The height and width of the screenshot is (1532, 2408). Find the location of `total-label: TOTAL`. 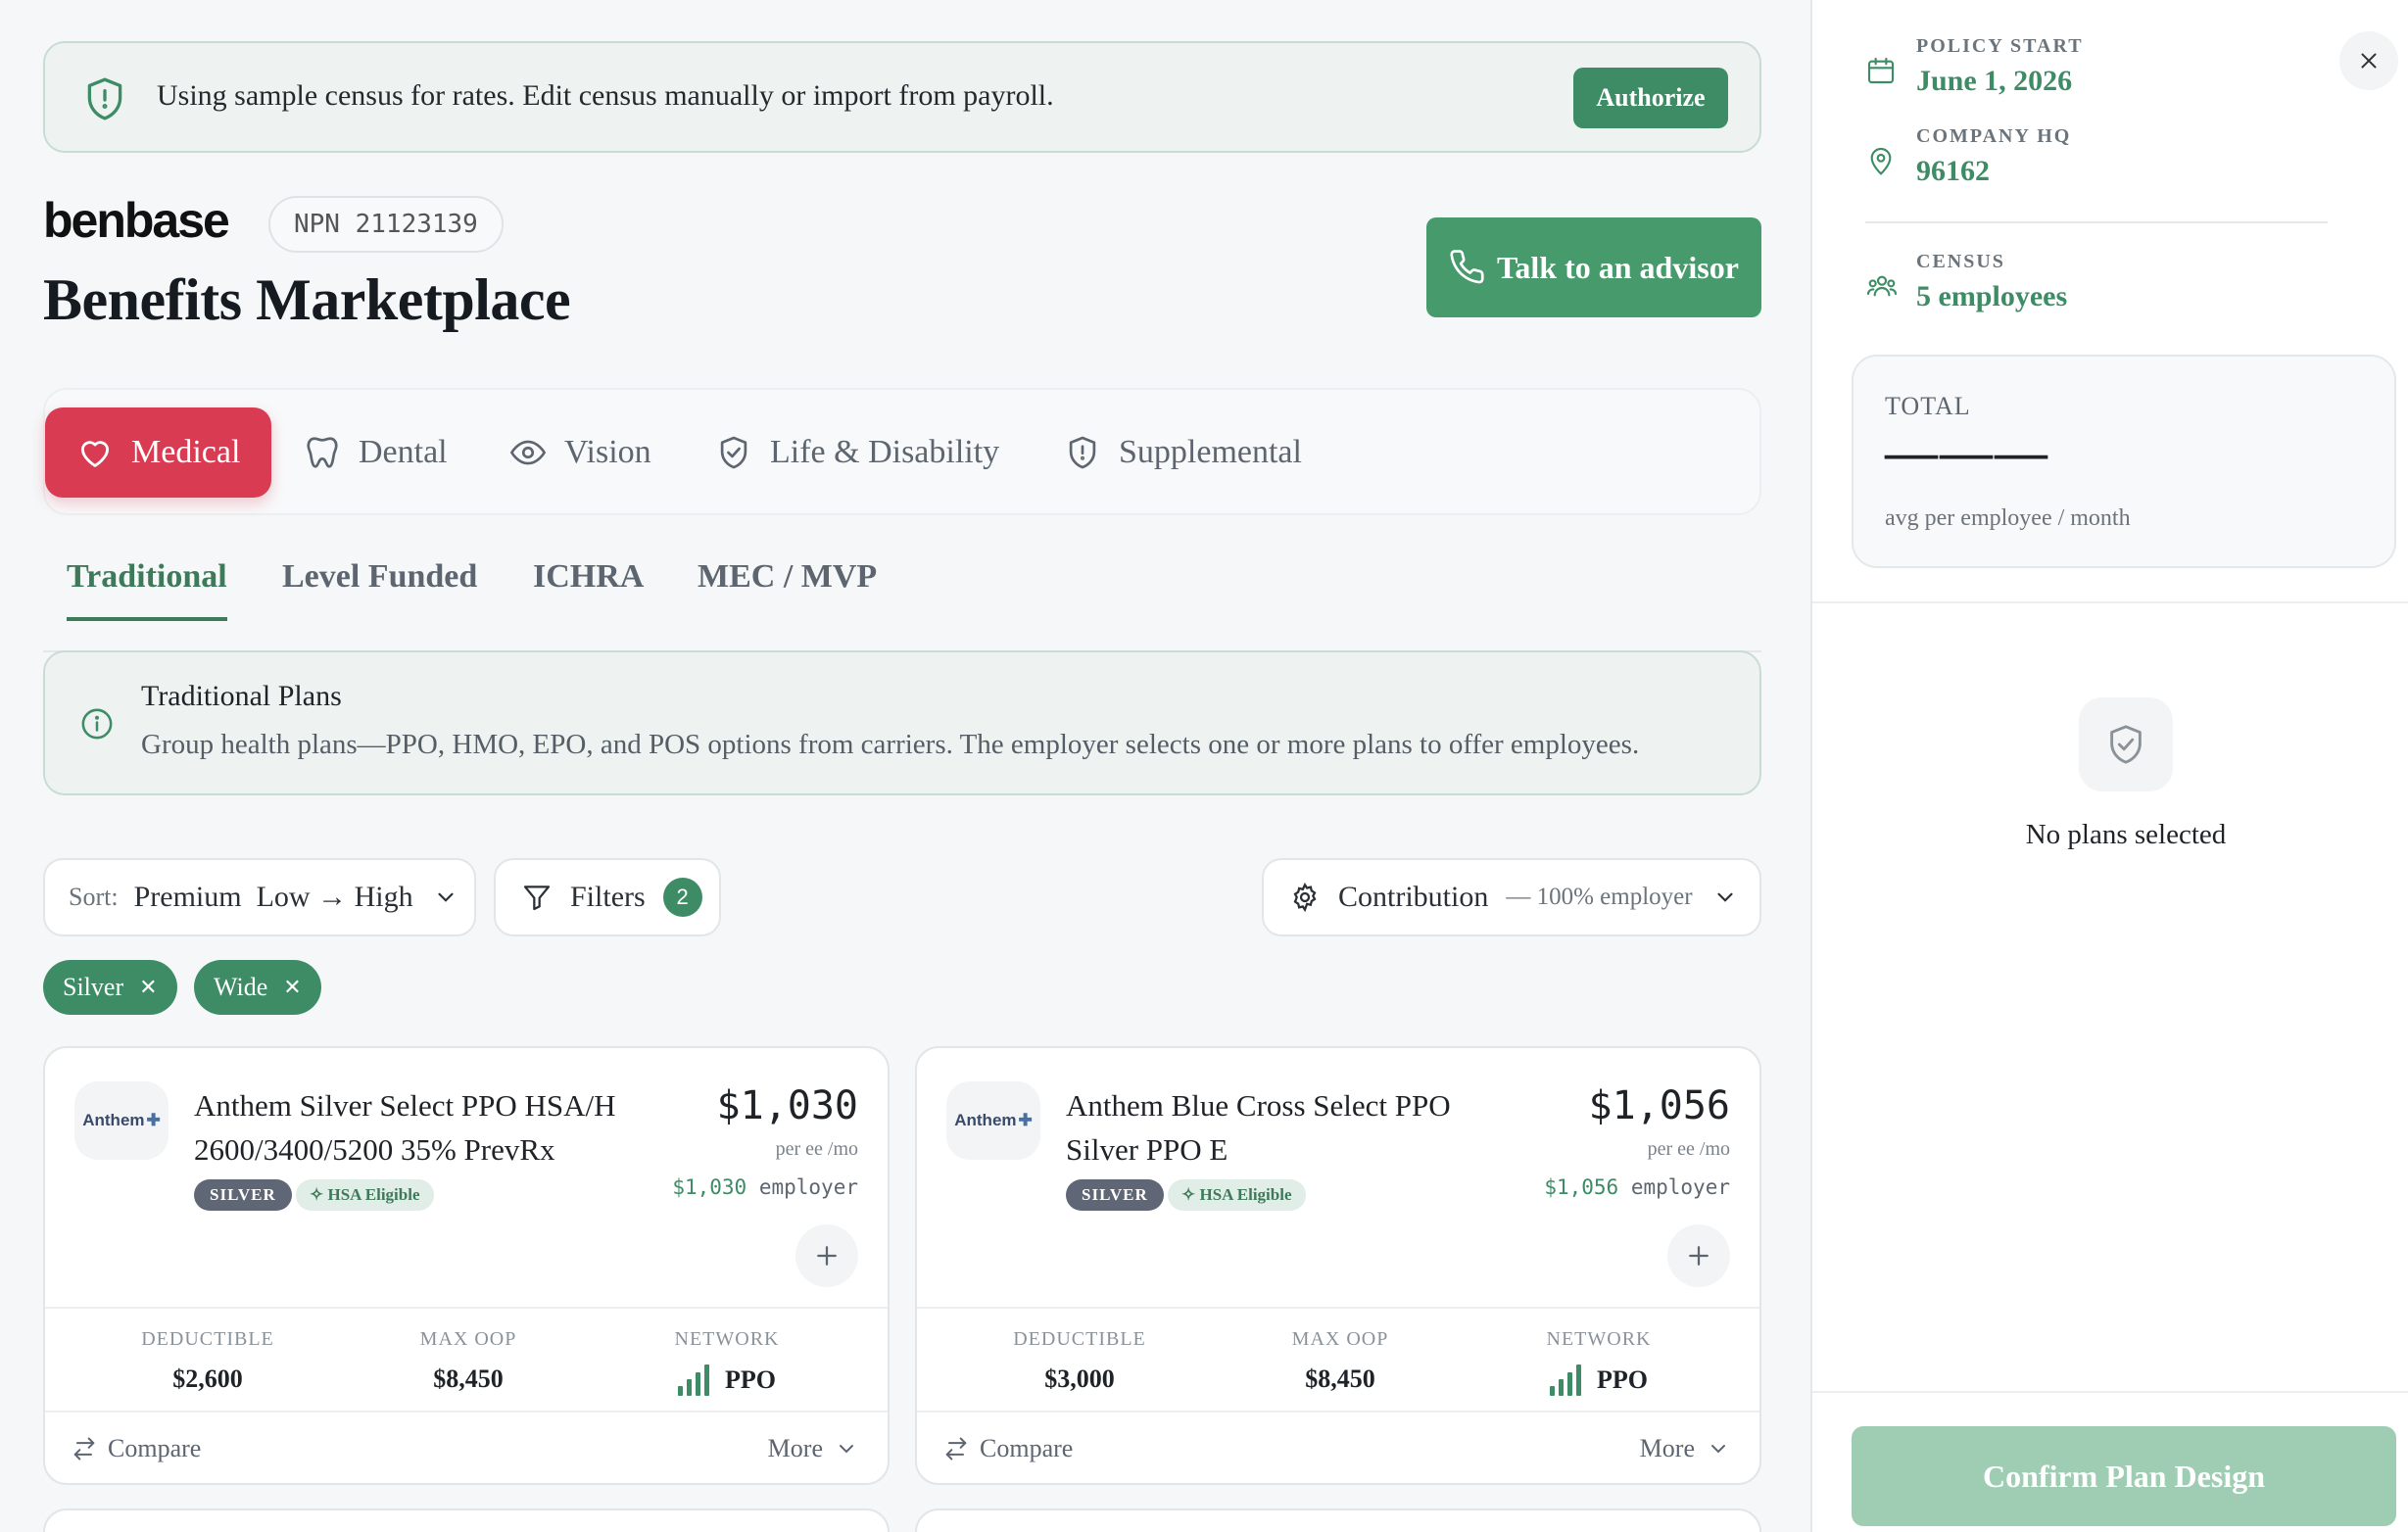

total-label: TOTAL is located at coordinates (1928, 406).